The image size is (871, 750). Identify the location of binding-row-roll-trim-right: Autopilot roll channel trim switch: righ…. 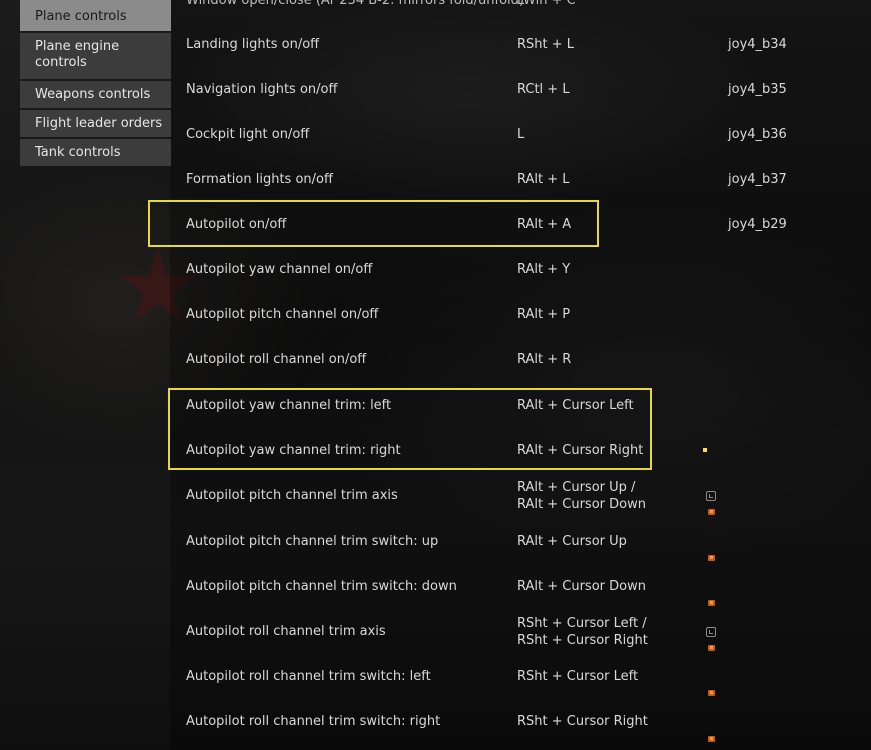
(520, 721).